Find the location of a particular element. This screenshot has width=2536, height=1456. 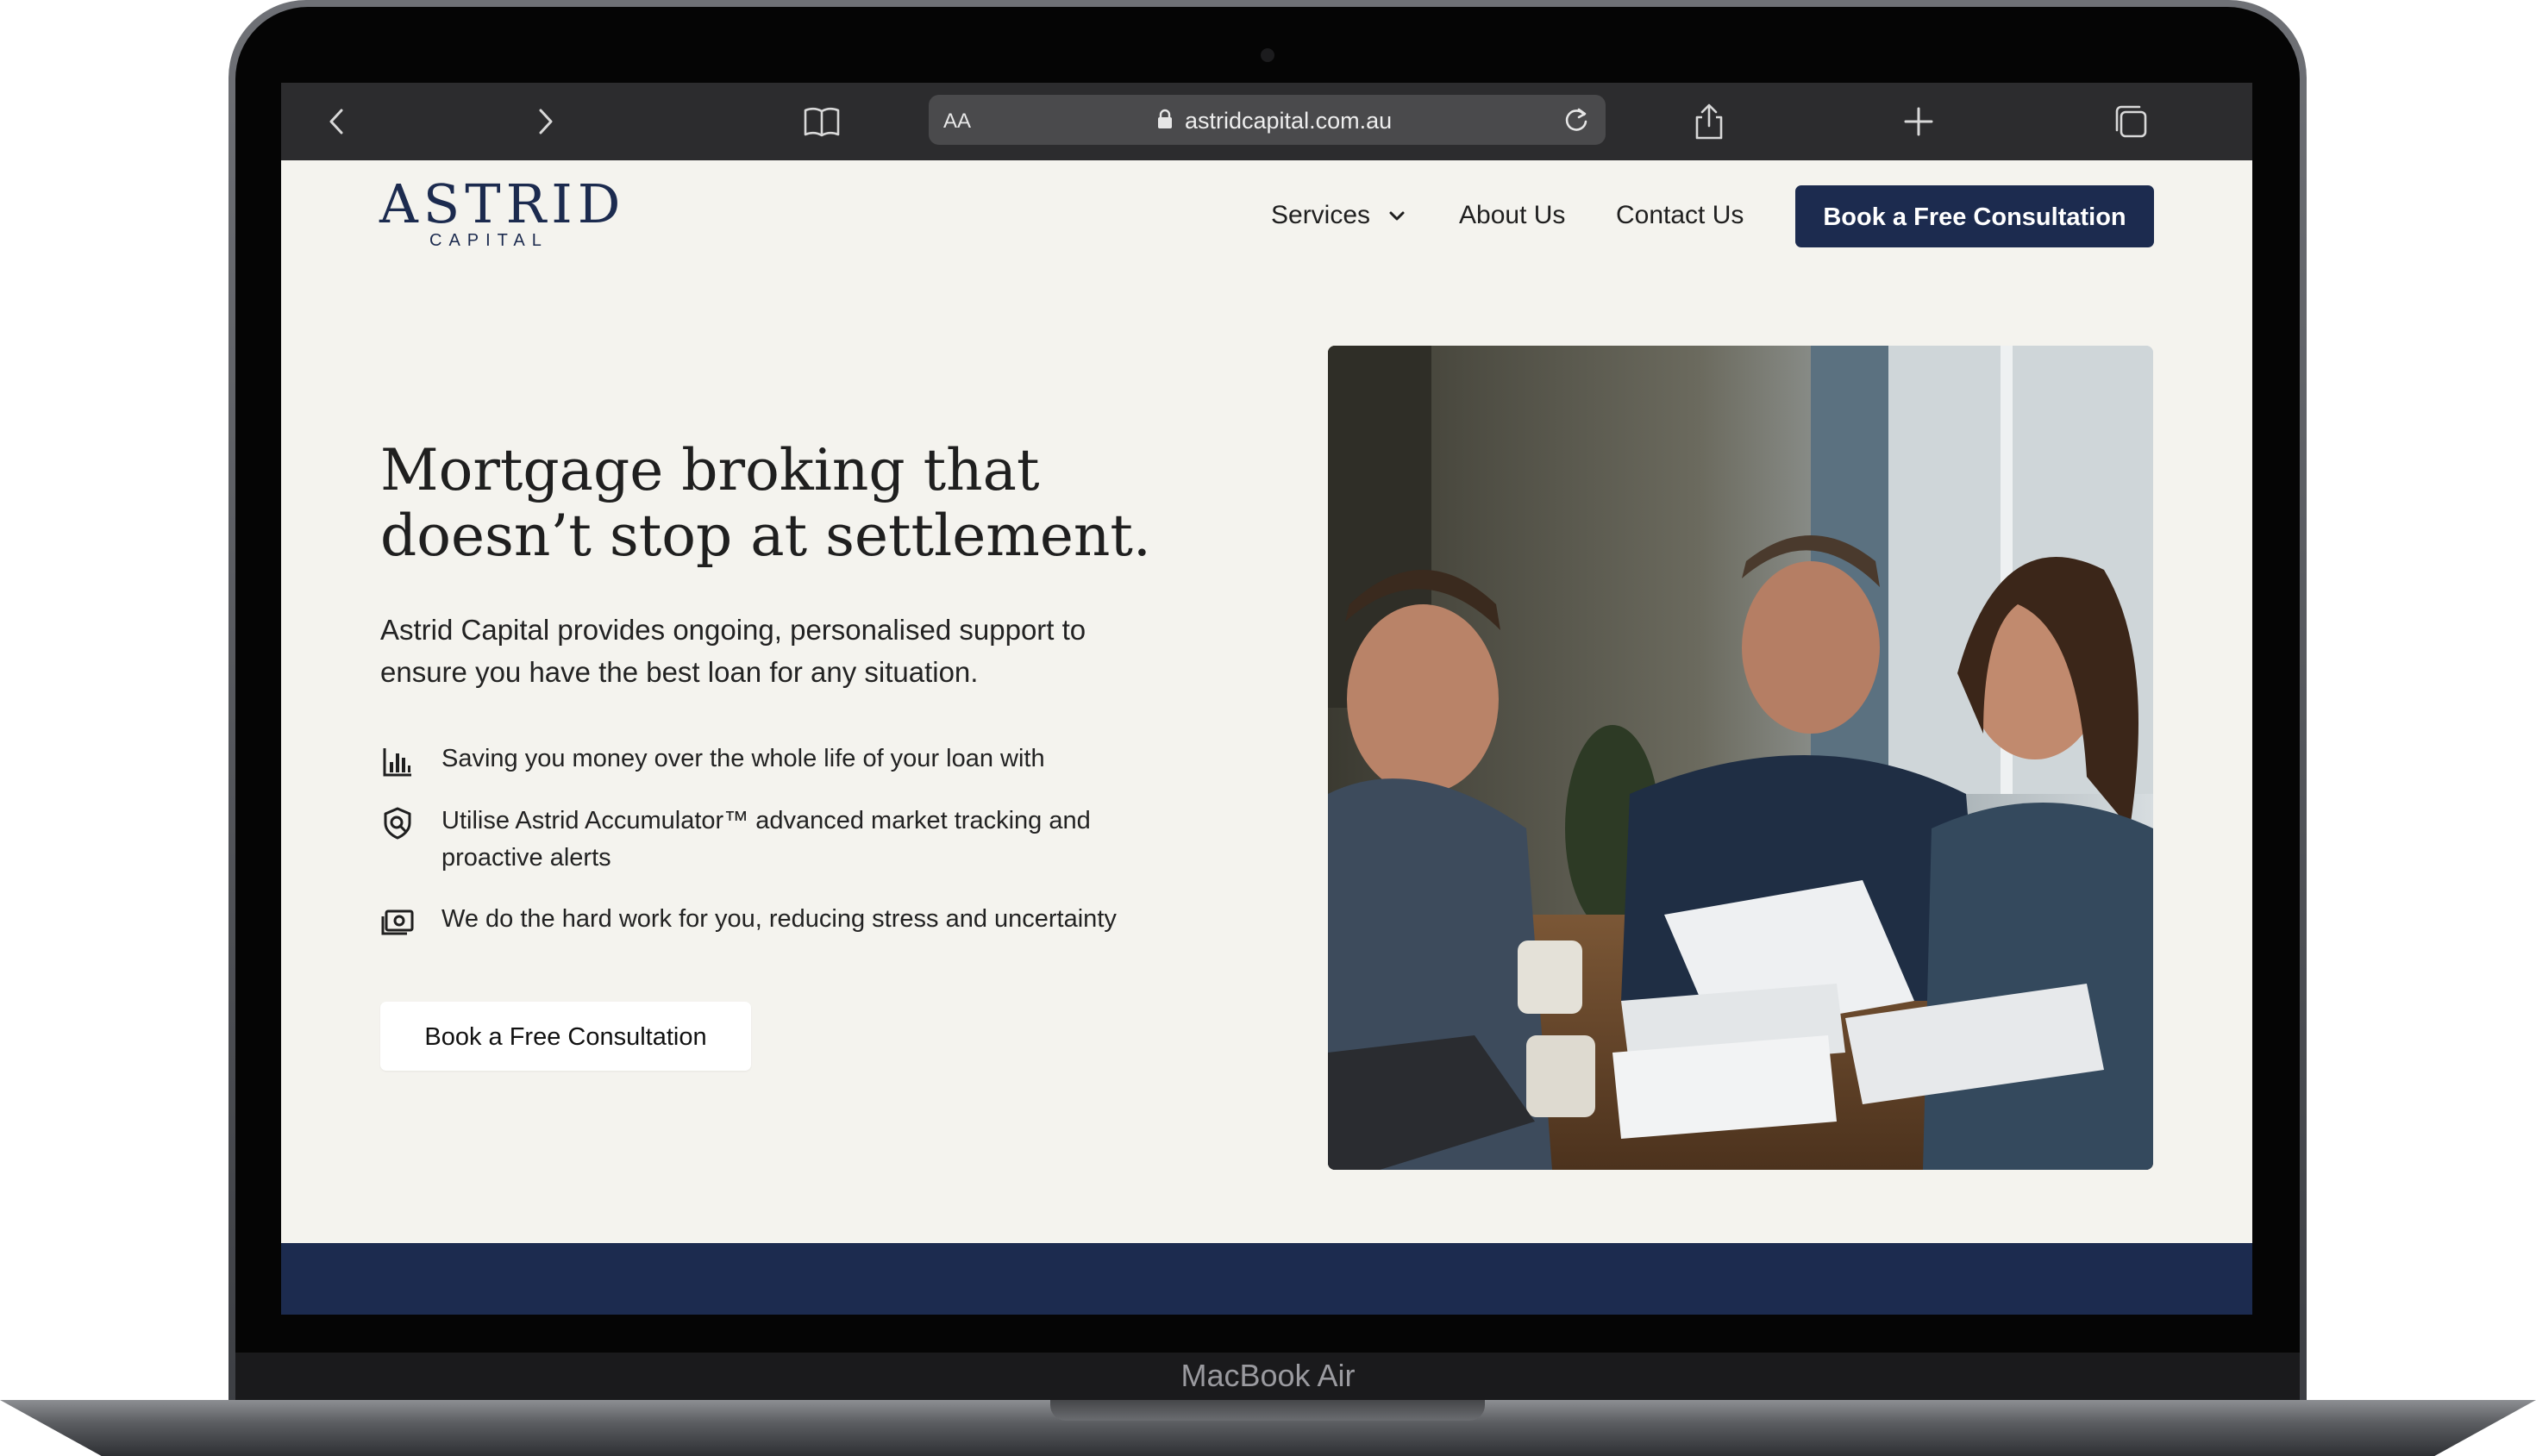

hero-title-line2: doesn’t stop at settlement. is located at coordinates (765, 536).